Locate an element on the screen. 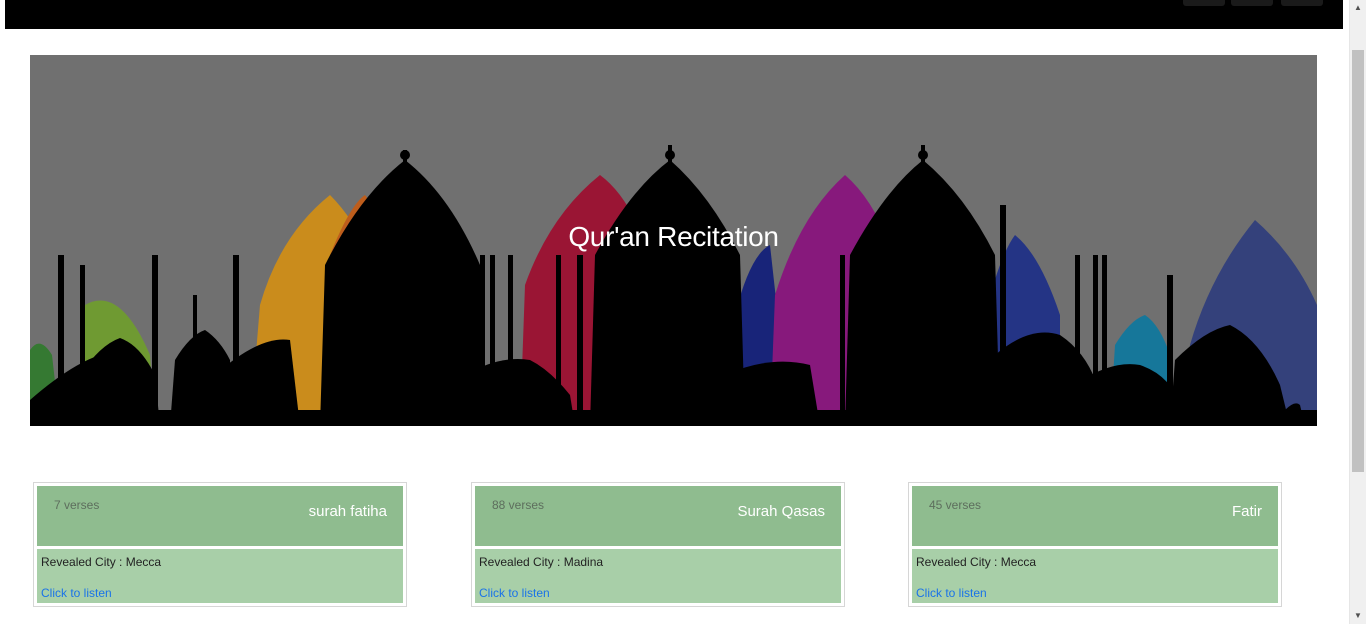  card-body: Revealed City : Madina Click to listen is located at coordinates (658, 576).